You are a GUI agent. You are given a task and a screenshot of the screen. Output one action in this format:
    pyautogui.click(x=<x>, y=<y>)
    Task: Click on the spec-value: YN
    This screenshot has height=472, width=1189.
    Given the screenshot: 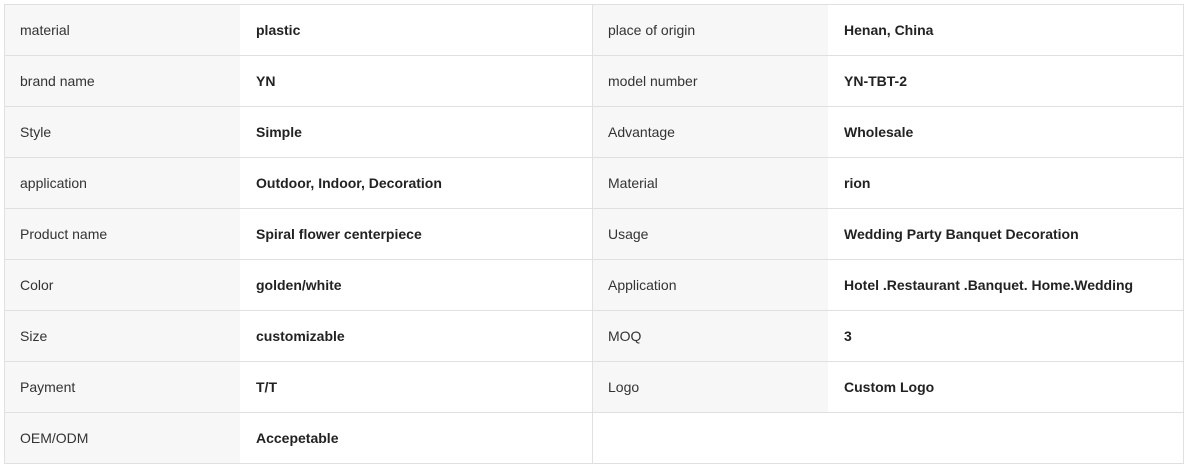 What is the action you would take?
    pyautogui.click(x=416, y=81)
    